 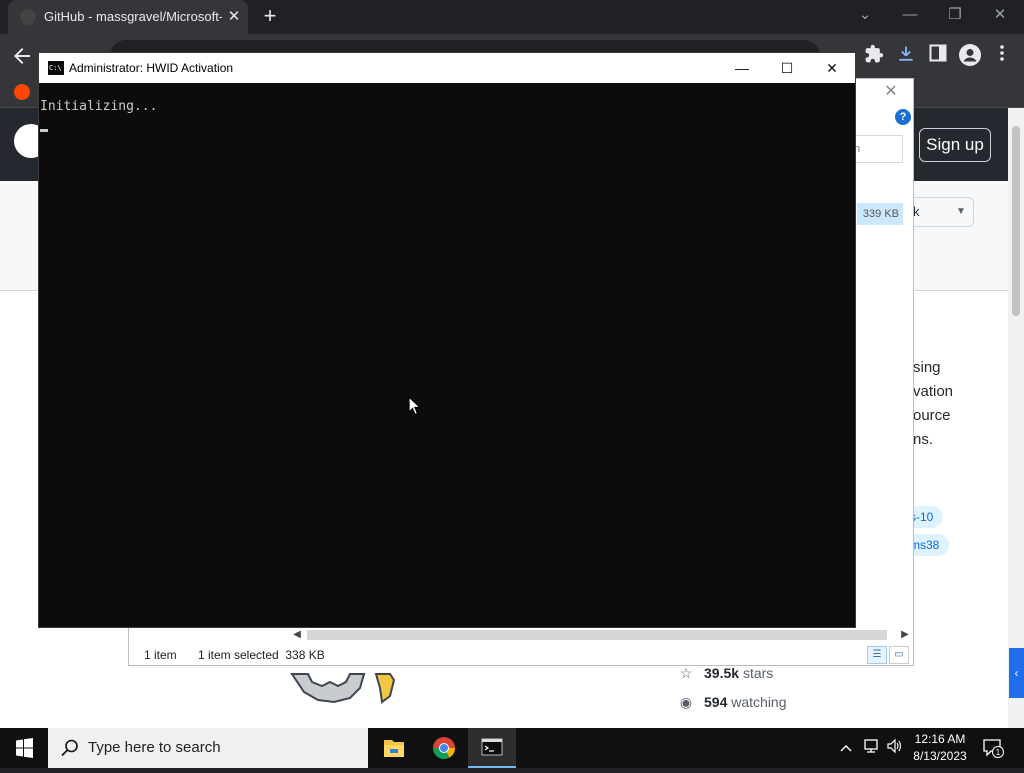 What do you see at coordinates (787, 68) in the screenshot?
I see `maximize-button: ☐` at bounding box center [787, 68].